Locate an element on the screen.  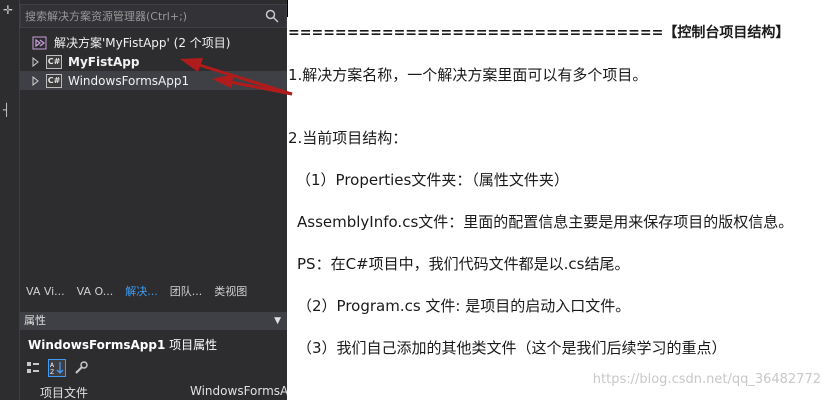
tab-class-view: 类视图 is located at coordinates (230, 292).